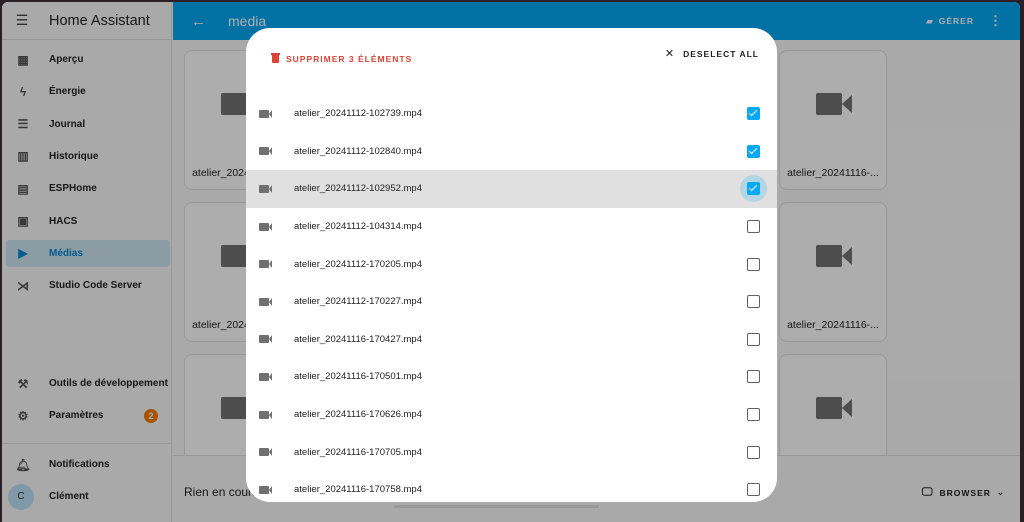 The width and height of the screenshot is (1024, 522). I want to click on file-name: atelier_20241116-170501.mp4, so click(358, 377).